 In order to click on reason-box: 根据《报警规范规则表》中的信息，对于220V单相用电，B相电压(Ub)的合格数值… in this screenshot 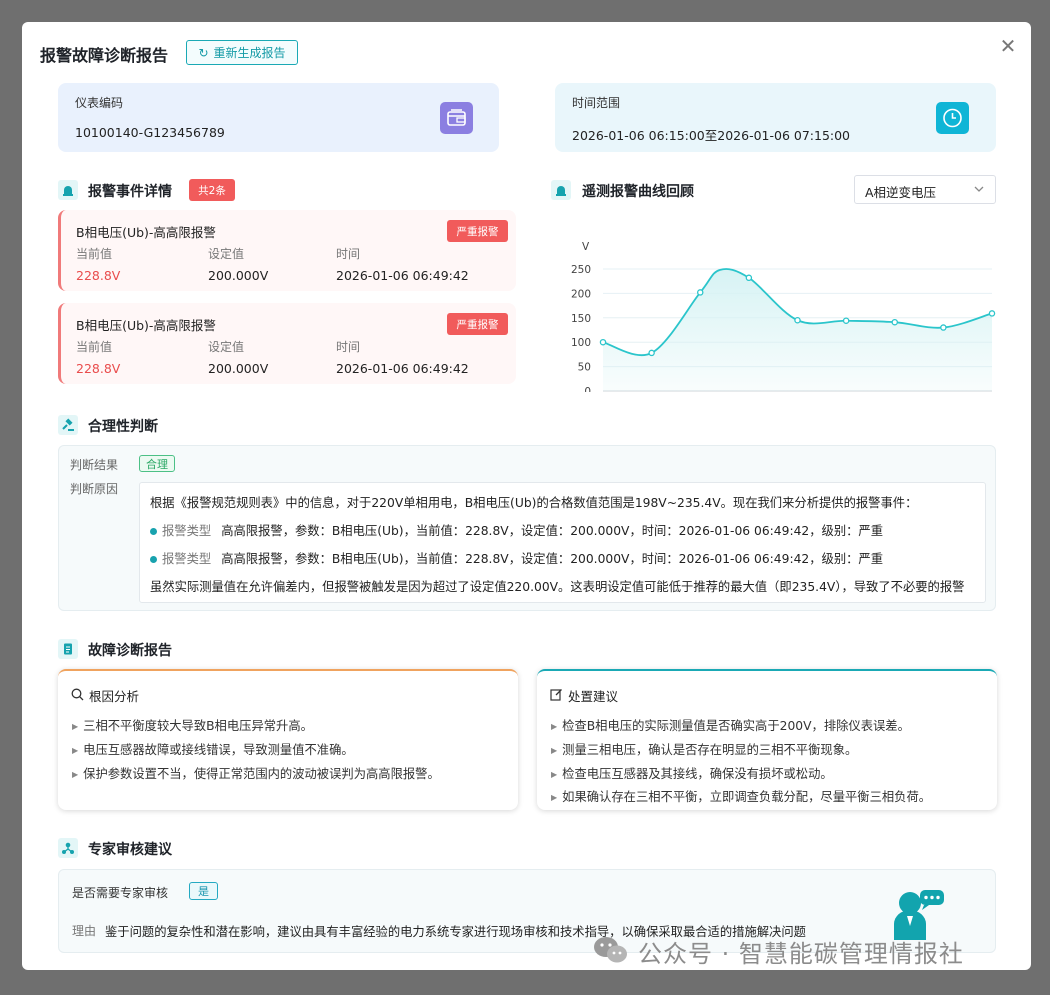, I will do `click(562, 542)`.